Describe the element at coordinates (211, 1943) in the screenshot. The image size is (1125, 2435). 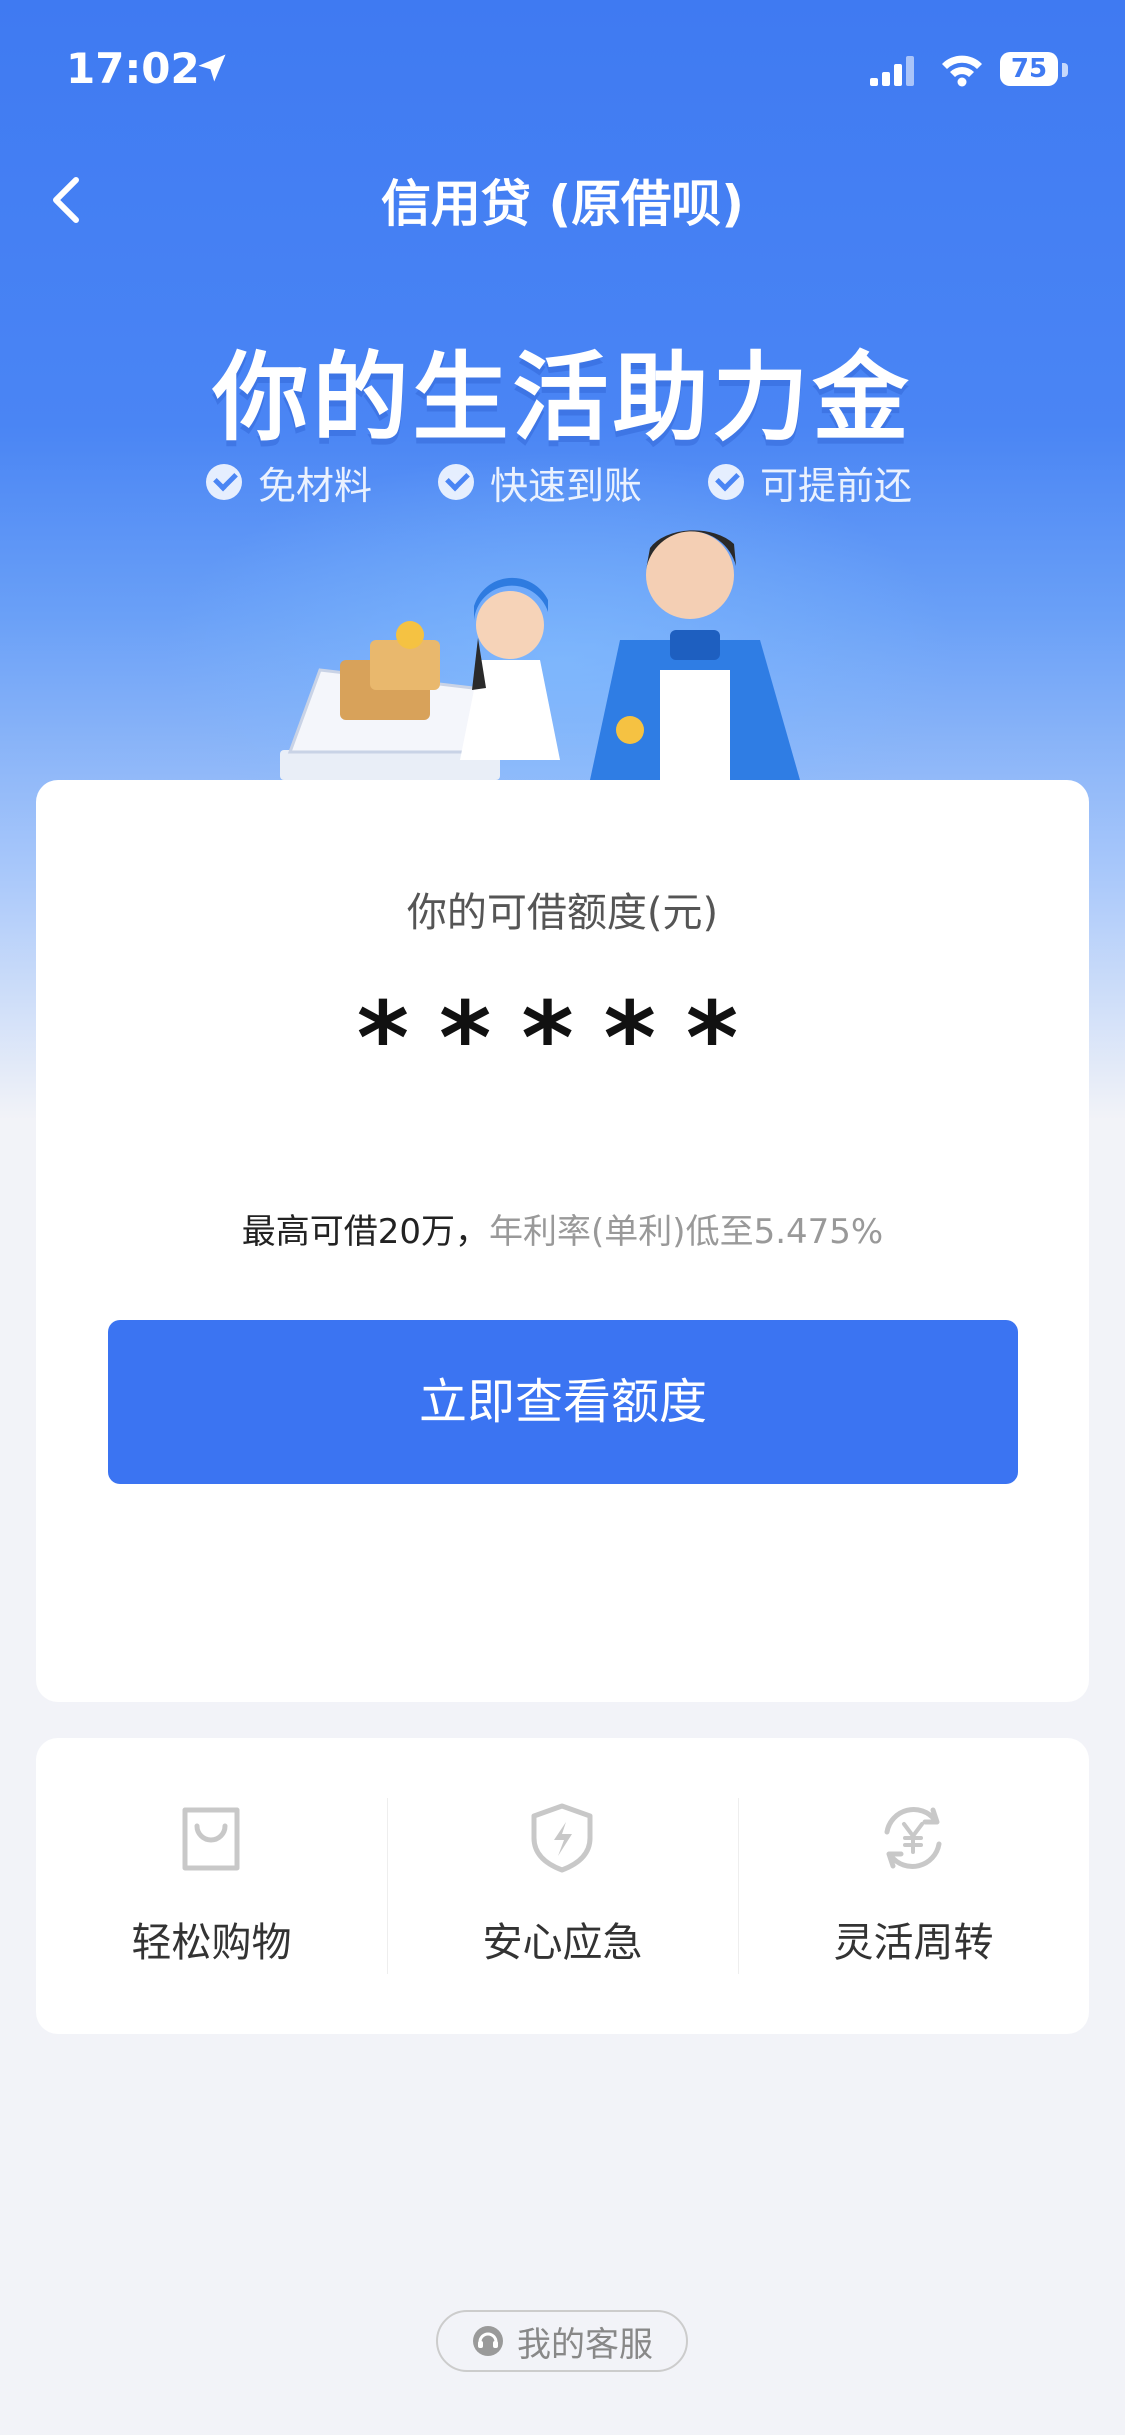
I see `benefit-label: 轻松购物` at that location.